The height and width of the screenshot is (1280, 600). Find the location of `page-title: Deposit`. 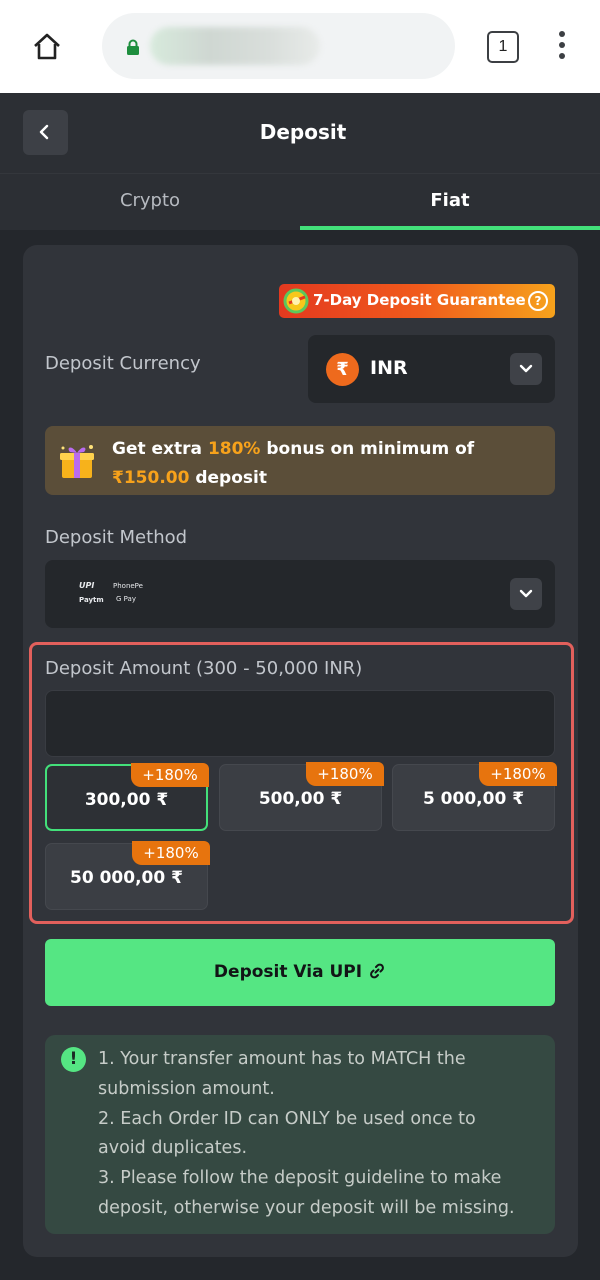

page-title: Deposit is located at coordinates (303, 132).